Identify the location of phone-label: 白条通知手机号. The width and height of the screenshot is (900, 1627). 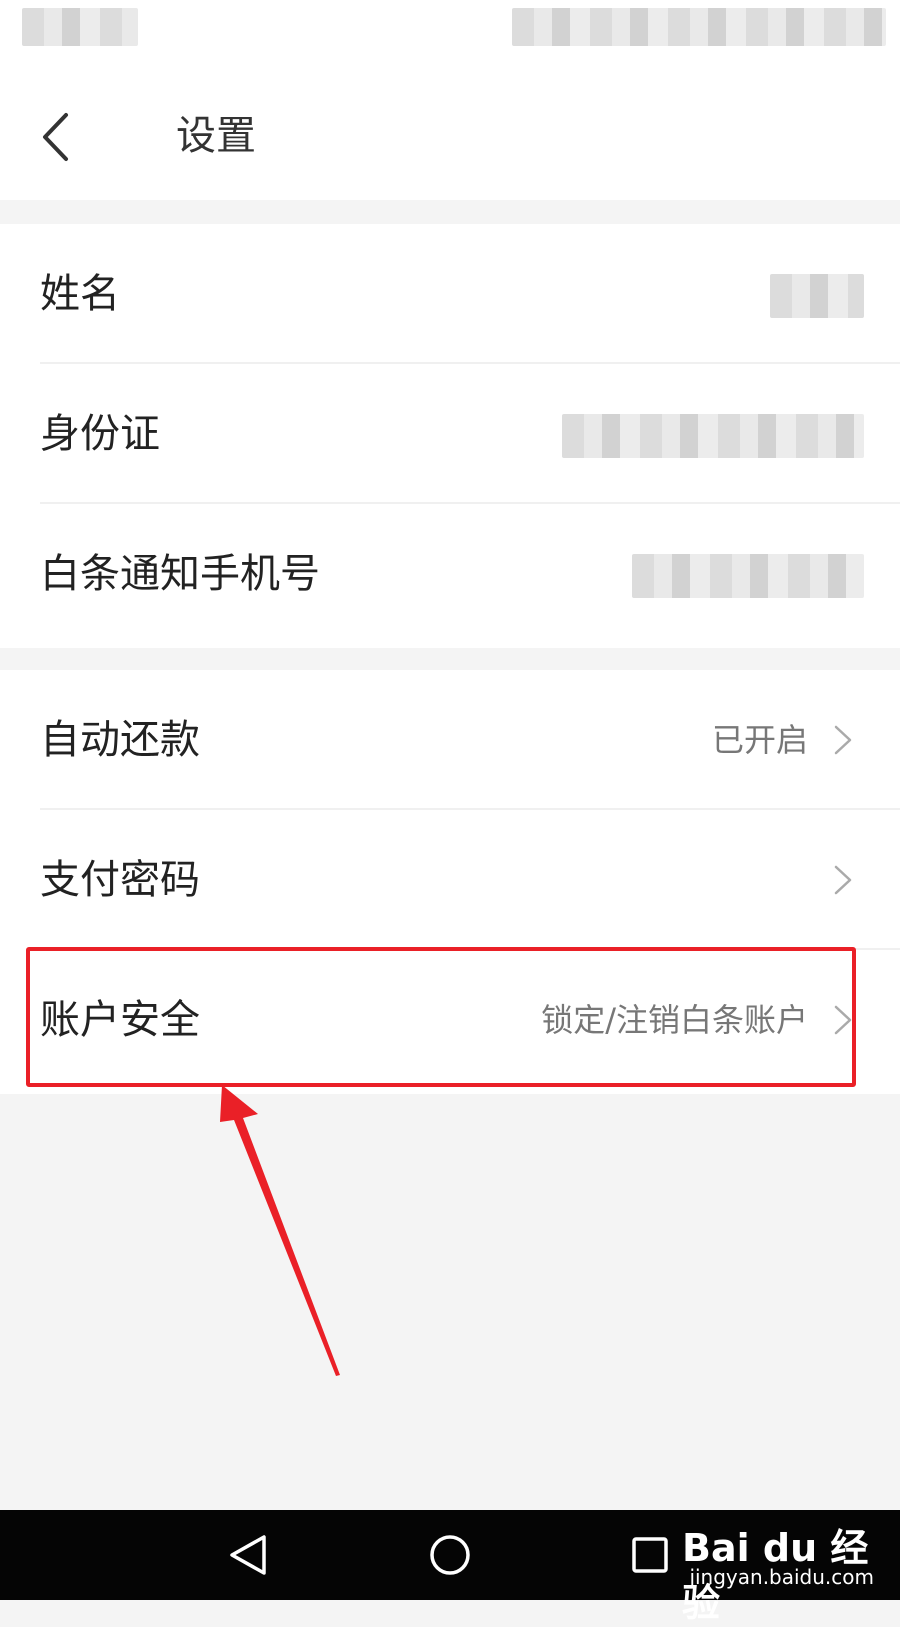
(180, 574).